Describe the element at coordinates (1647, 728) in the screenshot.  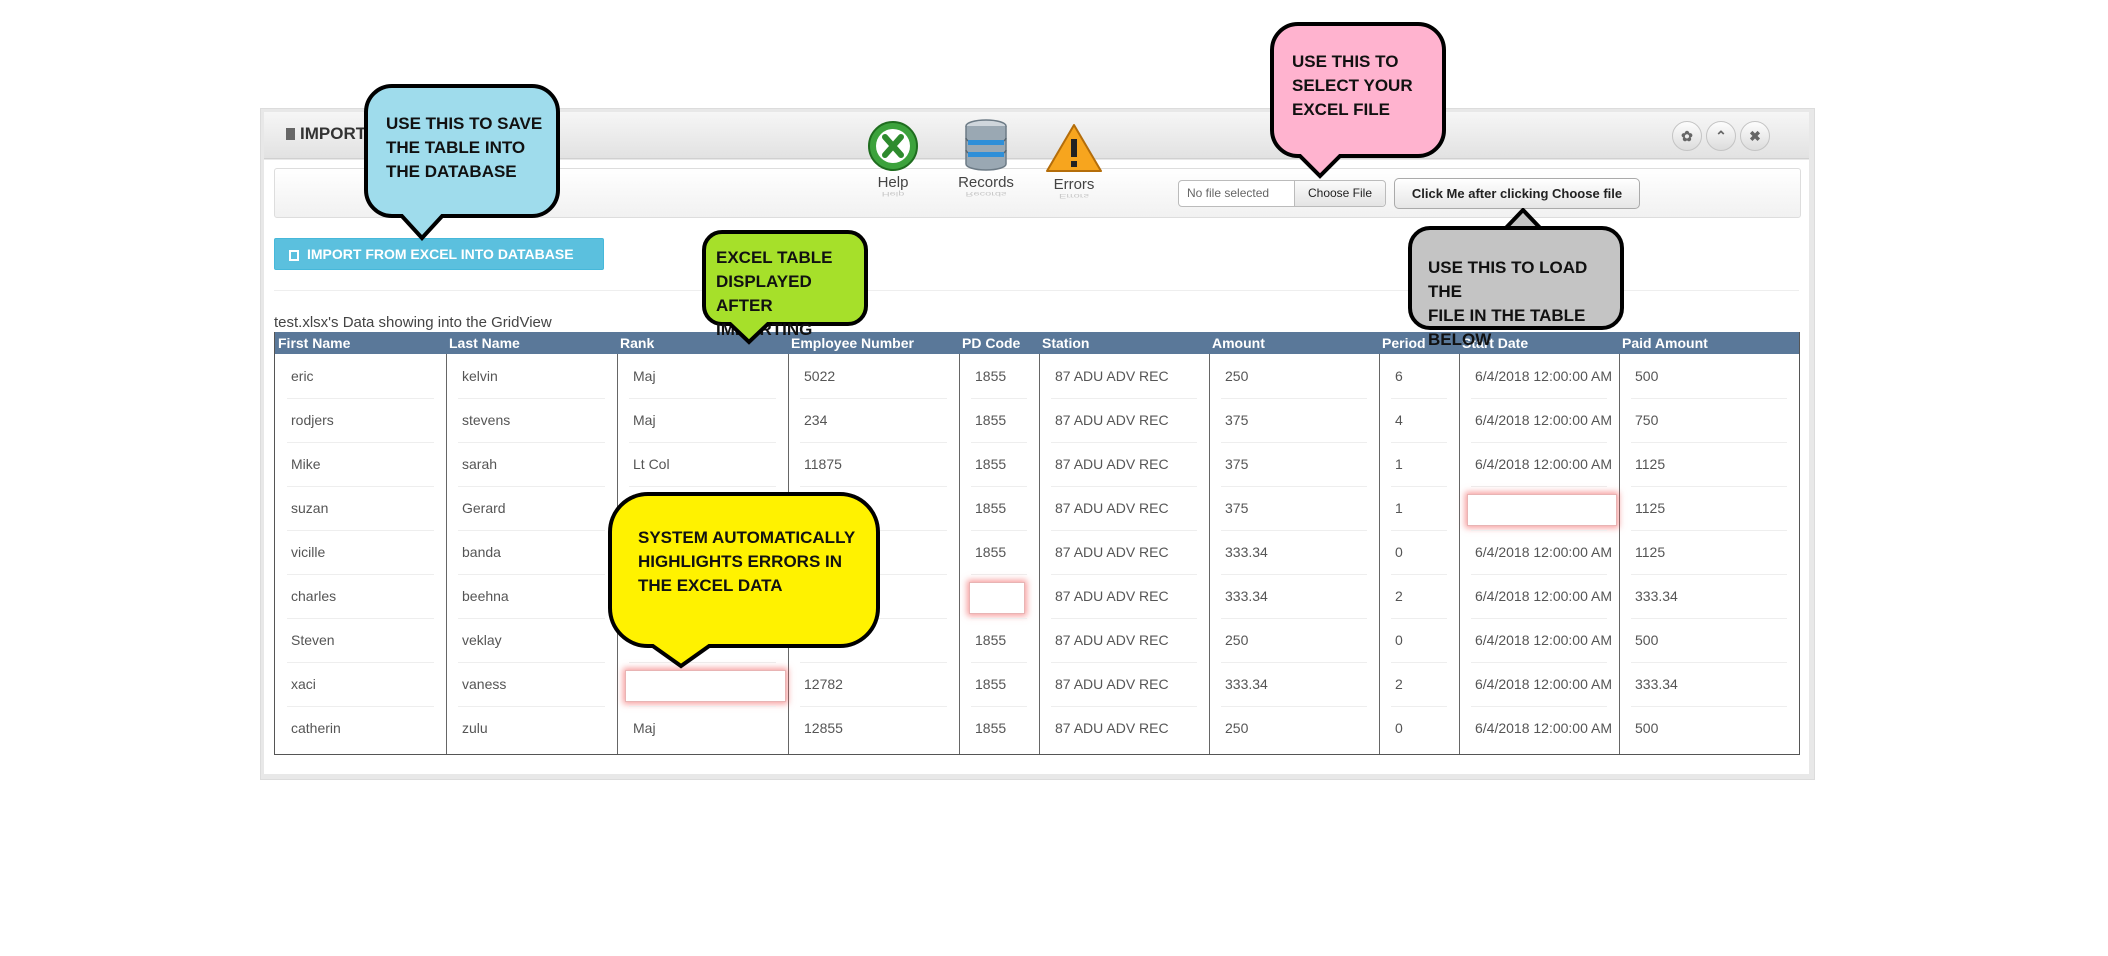
I see `table-cell: 500` at that location.